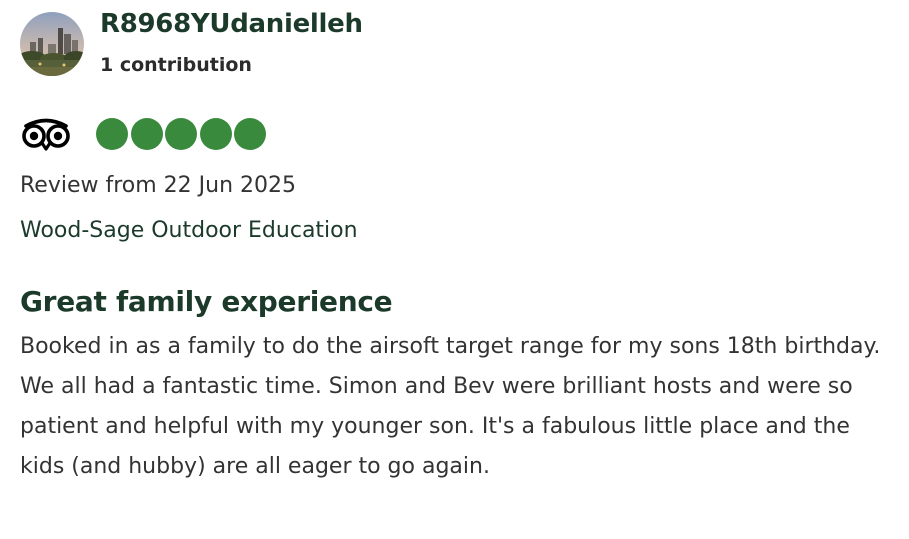  Describe the element at coordinates (206, 301) in the screenshot. I see `review-title: Great family experience` at that location.